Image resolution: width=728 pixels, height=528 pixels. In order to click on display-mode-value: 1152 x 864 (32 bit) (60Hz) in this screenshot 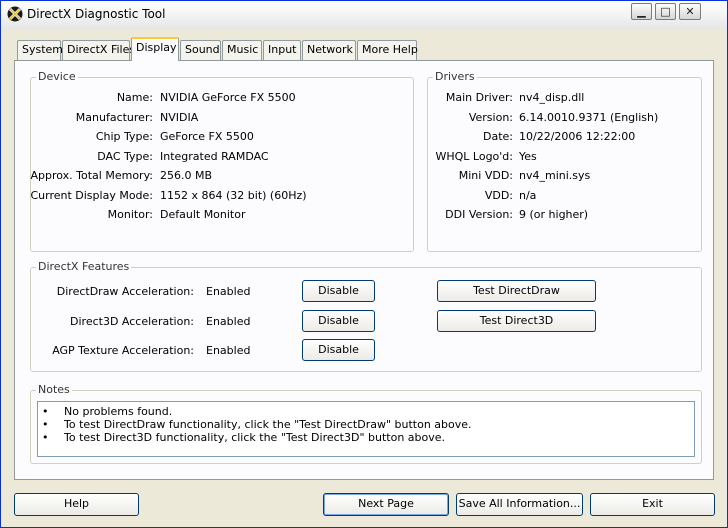, I will do `click(233, 195)`.